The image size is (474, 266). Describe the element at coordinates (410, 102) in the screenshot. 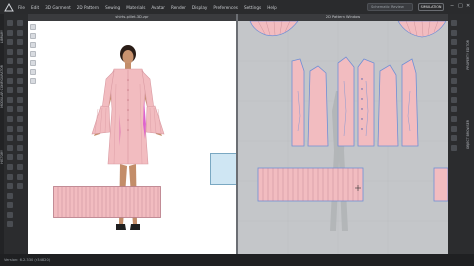

I see `pattern-piece-back-right` at that location.